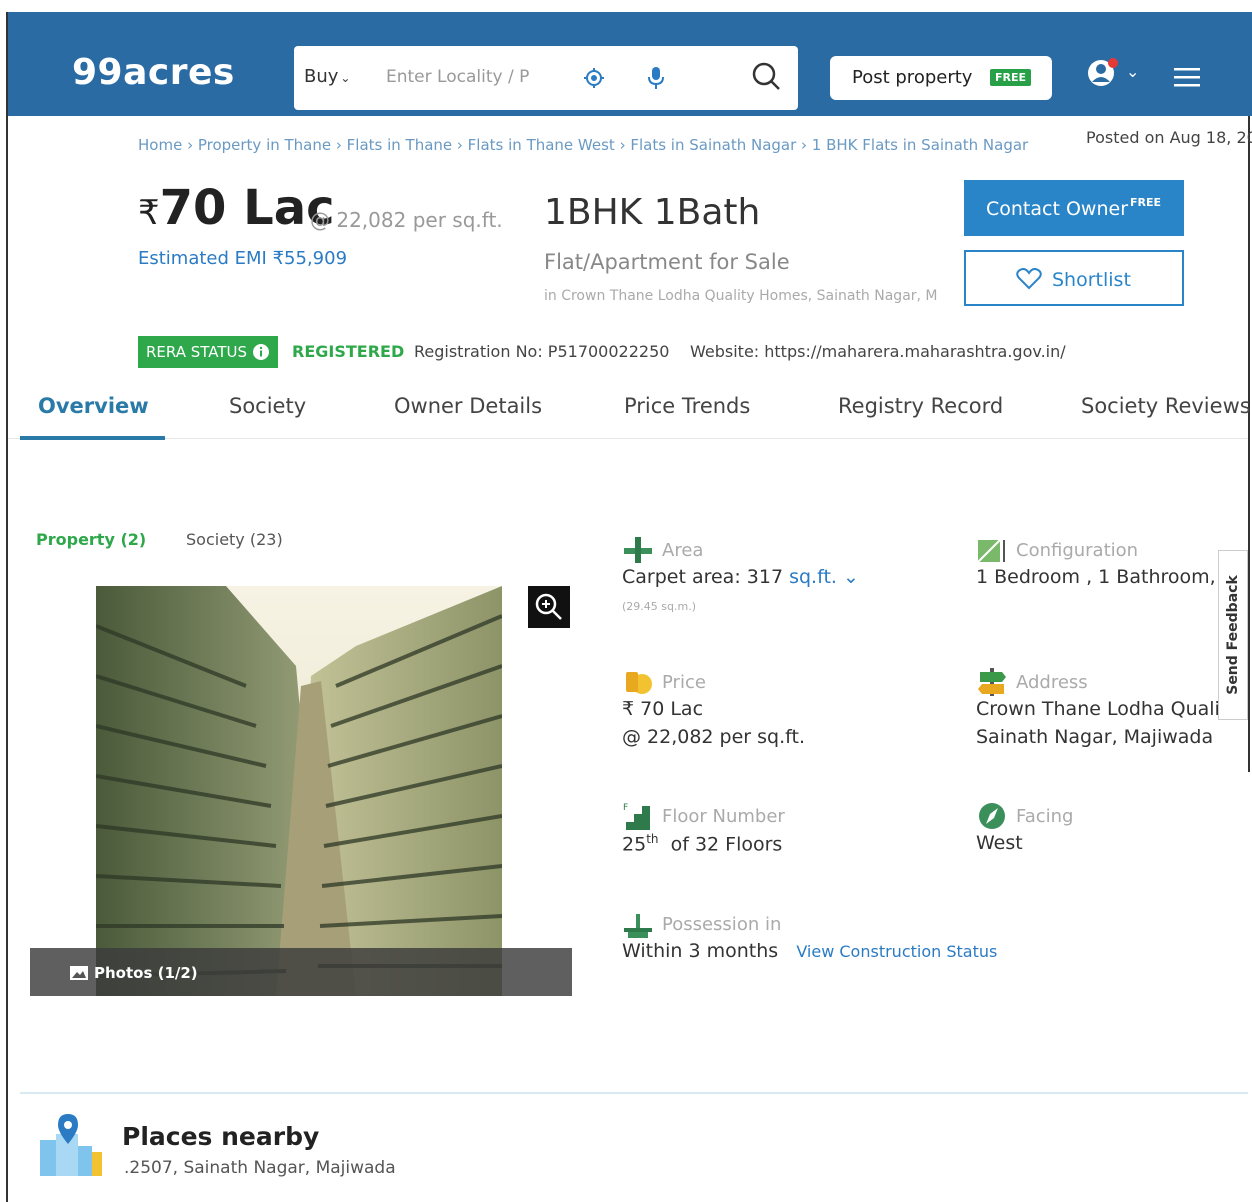 The width and height of the screenshot is (1252, 1202). I want to click on price-tag-icon, so click(639, 683).